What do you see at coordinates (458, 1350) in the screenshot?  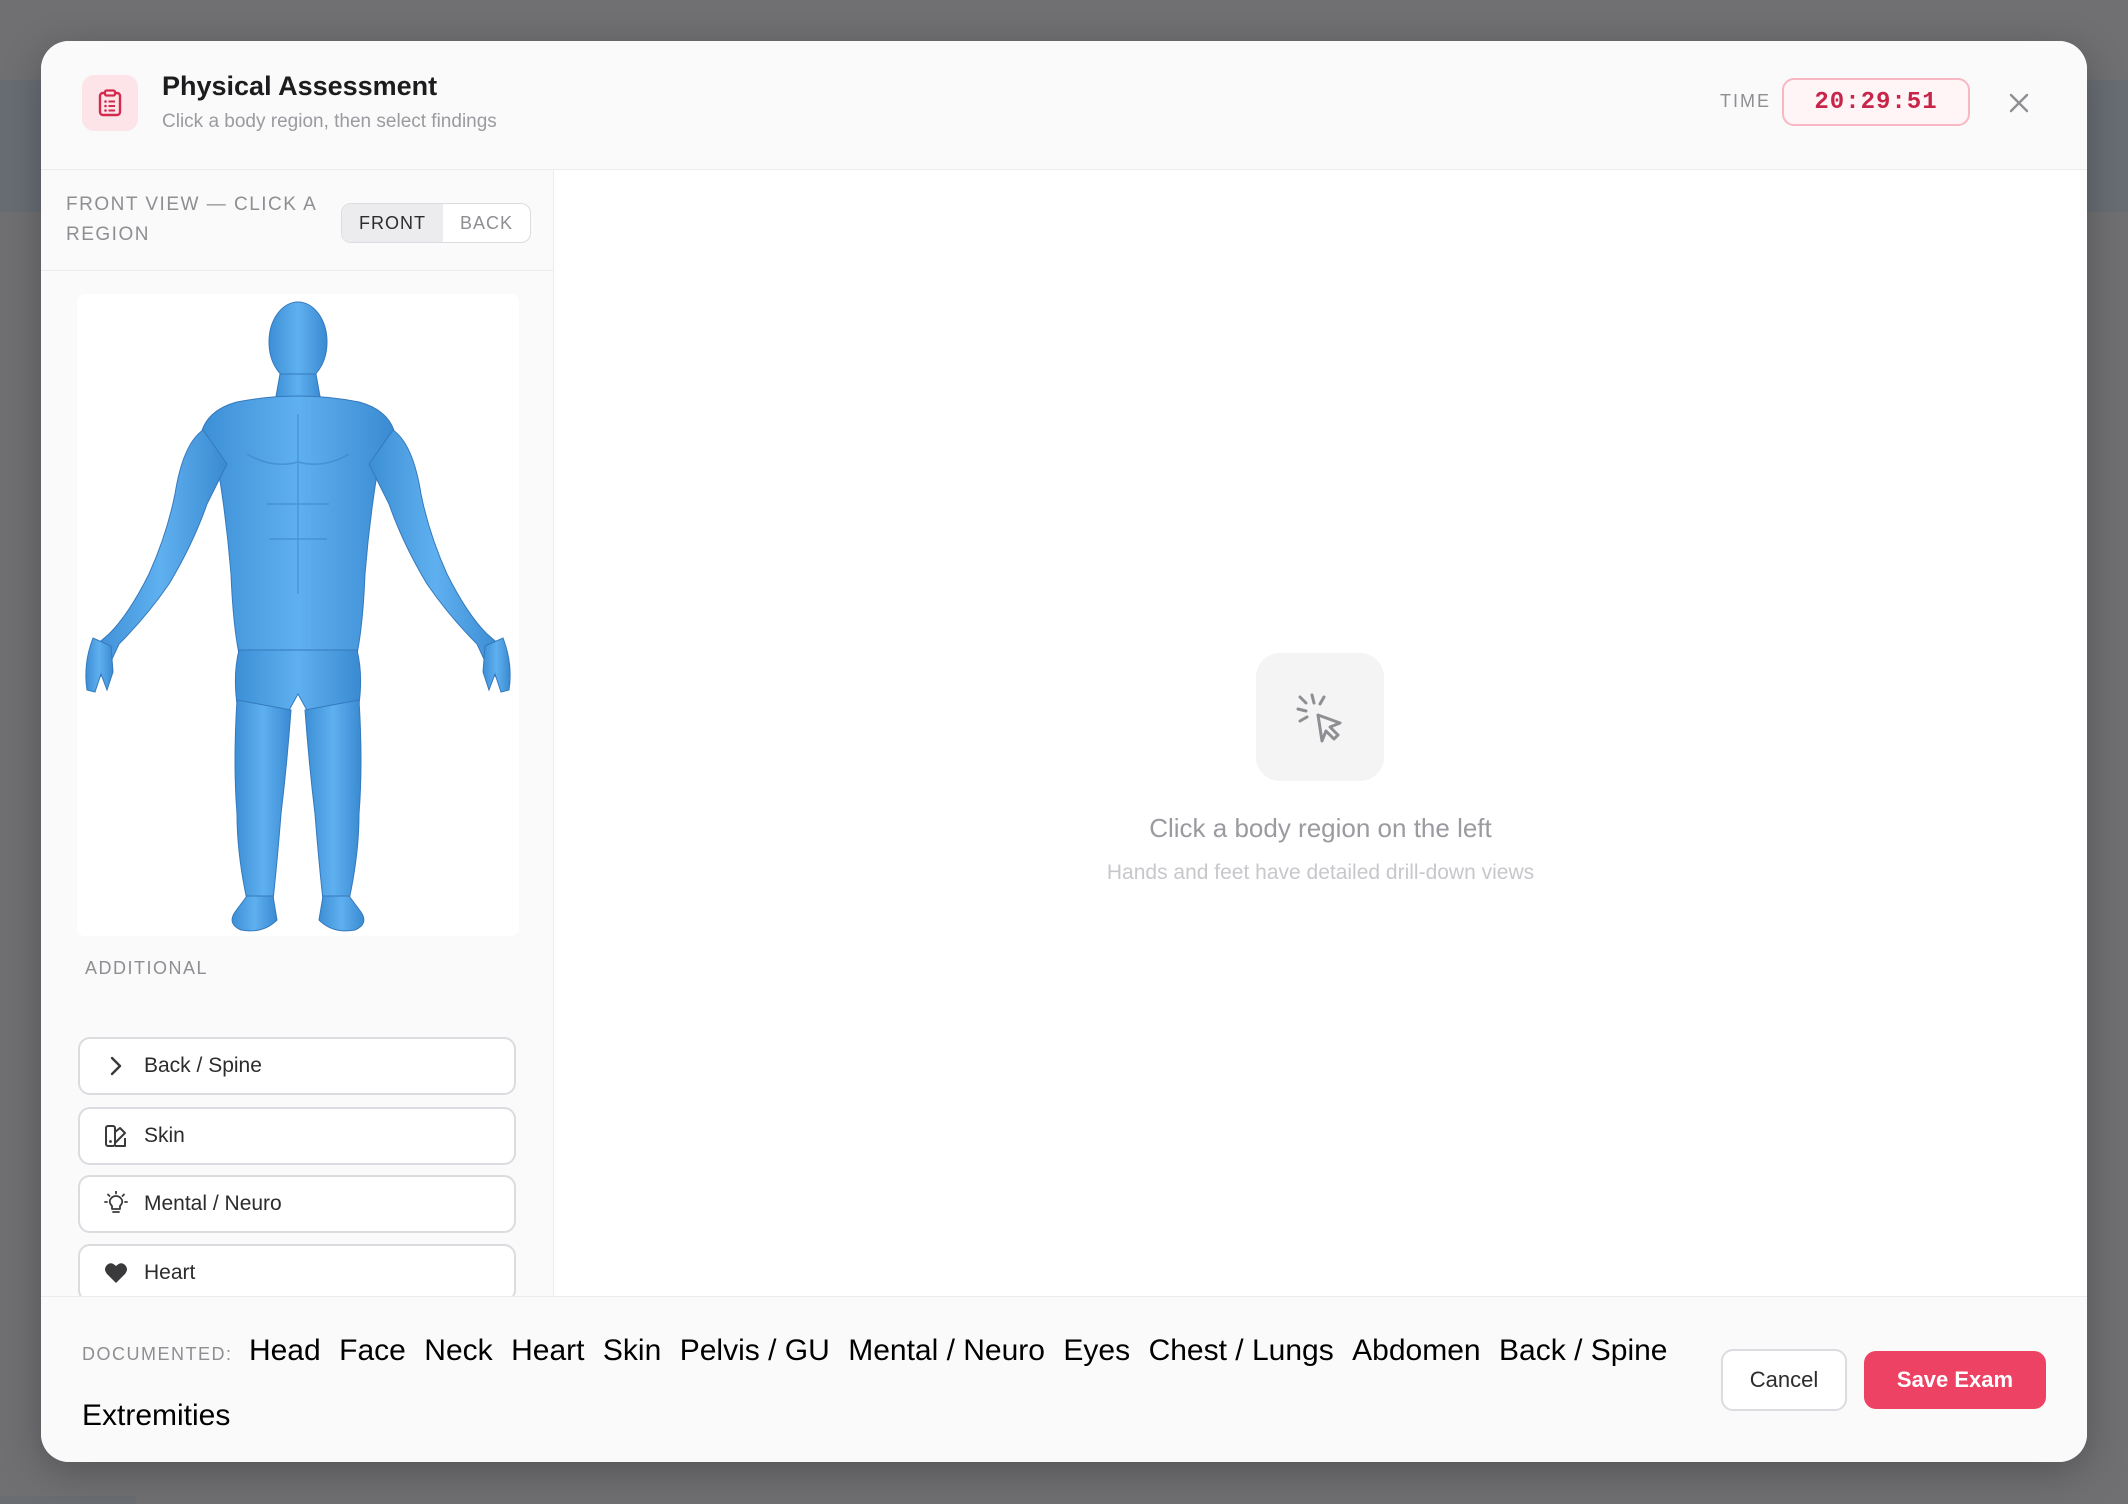 I see `documented-item: Neck` at bounding box center [458, 1350].